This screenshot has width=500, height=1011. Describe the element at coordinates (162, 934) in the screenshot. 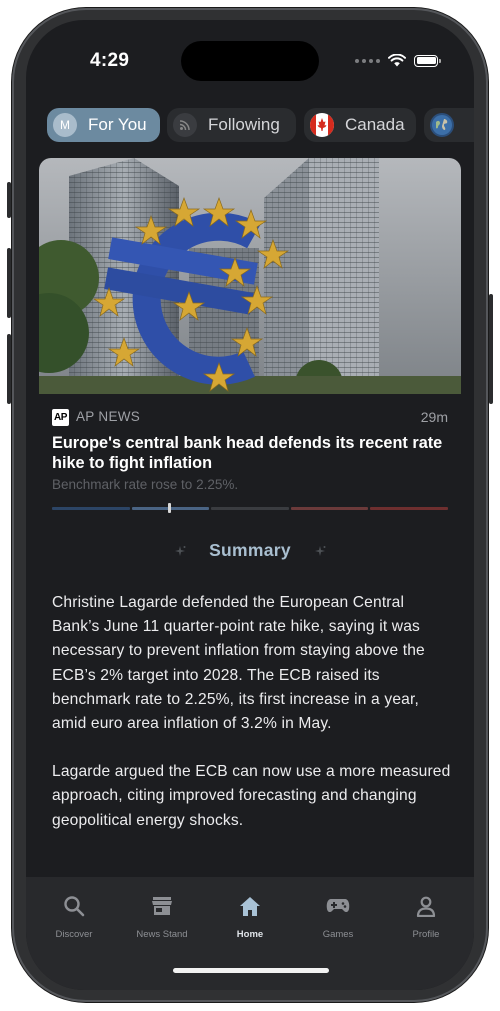

I see `nav-label: News Stand` at that location.